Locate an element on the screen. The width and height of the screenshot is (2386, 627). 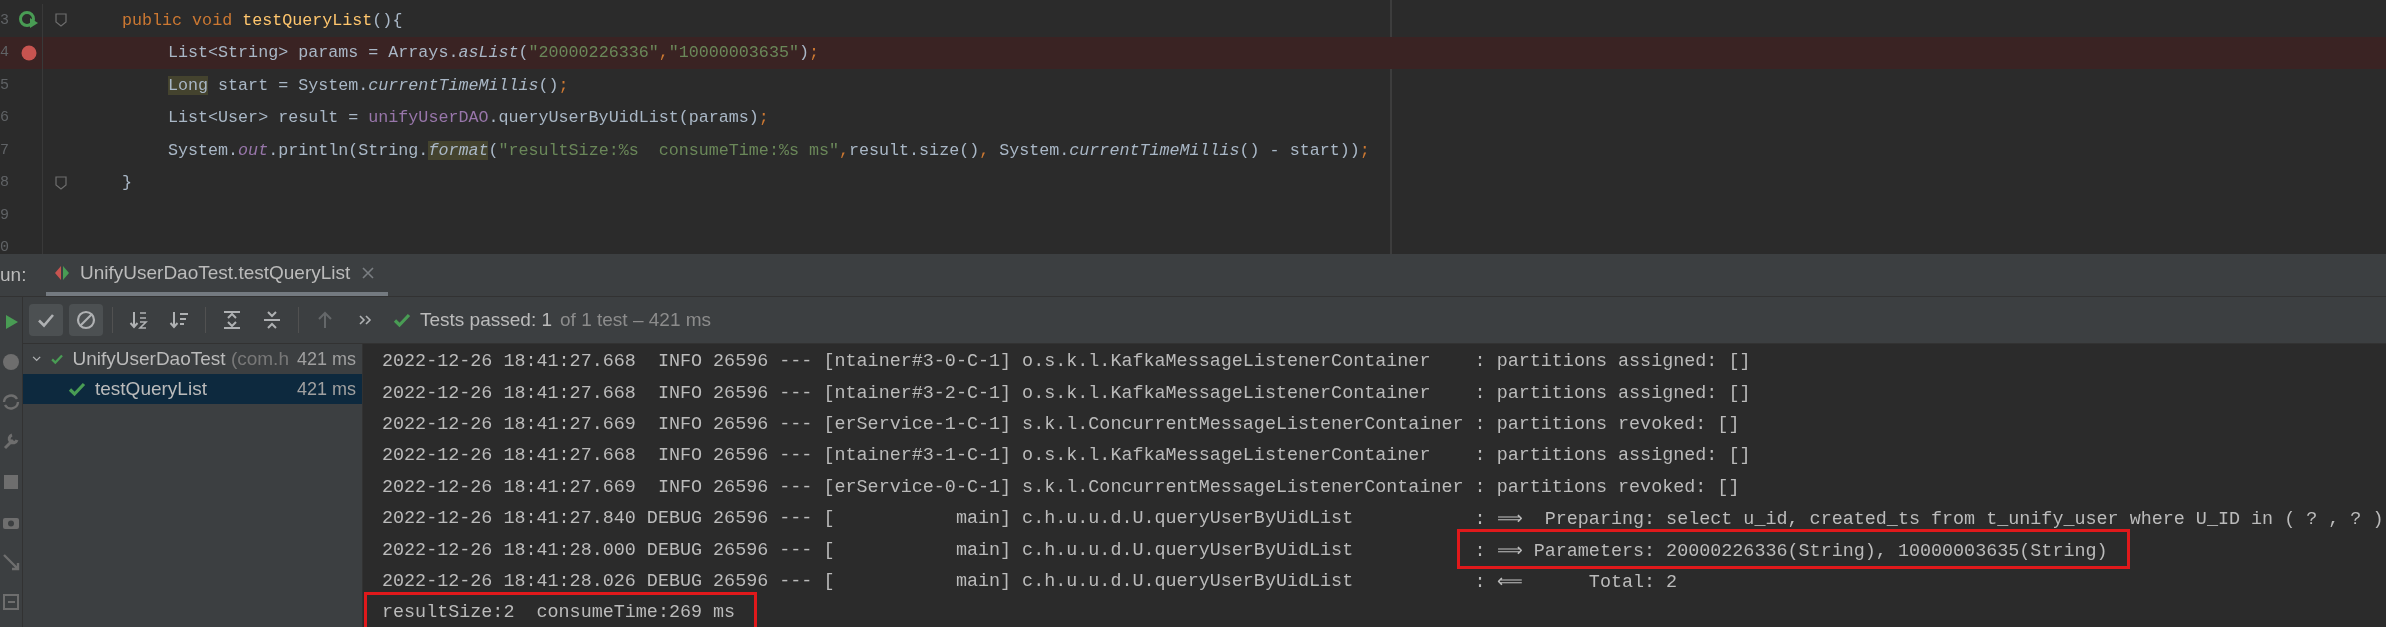
run-label: un: is located at coordinates (14, 275).